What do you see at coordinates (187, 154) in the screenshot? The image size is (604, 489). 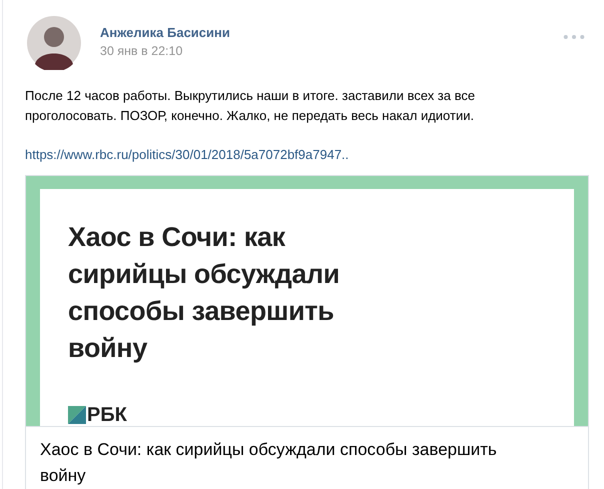 I see `post-link: https://www.rbc.ru/politics/30/01/2018/5a7072bf9a7947..` at bounding box center [187, 154].